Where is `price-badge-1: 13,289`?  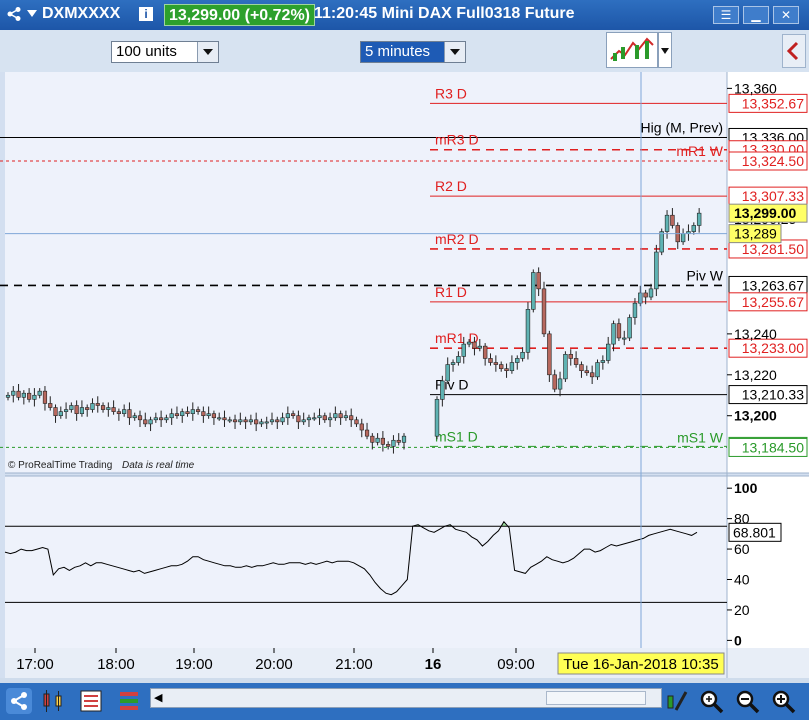
price-badge-1: 13,289 is located at coordinates (755, 234).